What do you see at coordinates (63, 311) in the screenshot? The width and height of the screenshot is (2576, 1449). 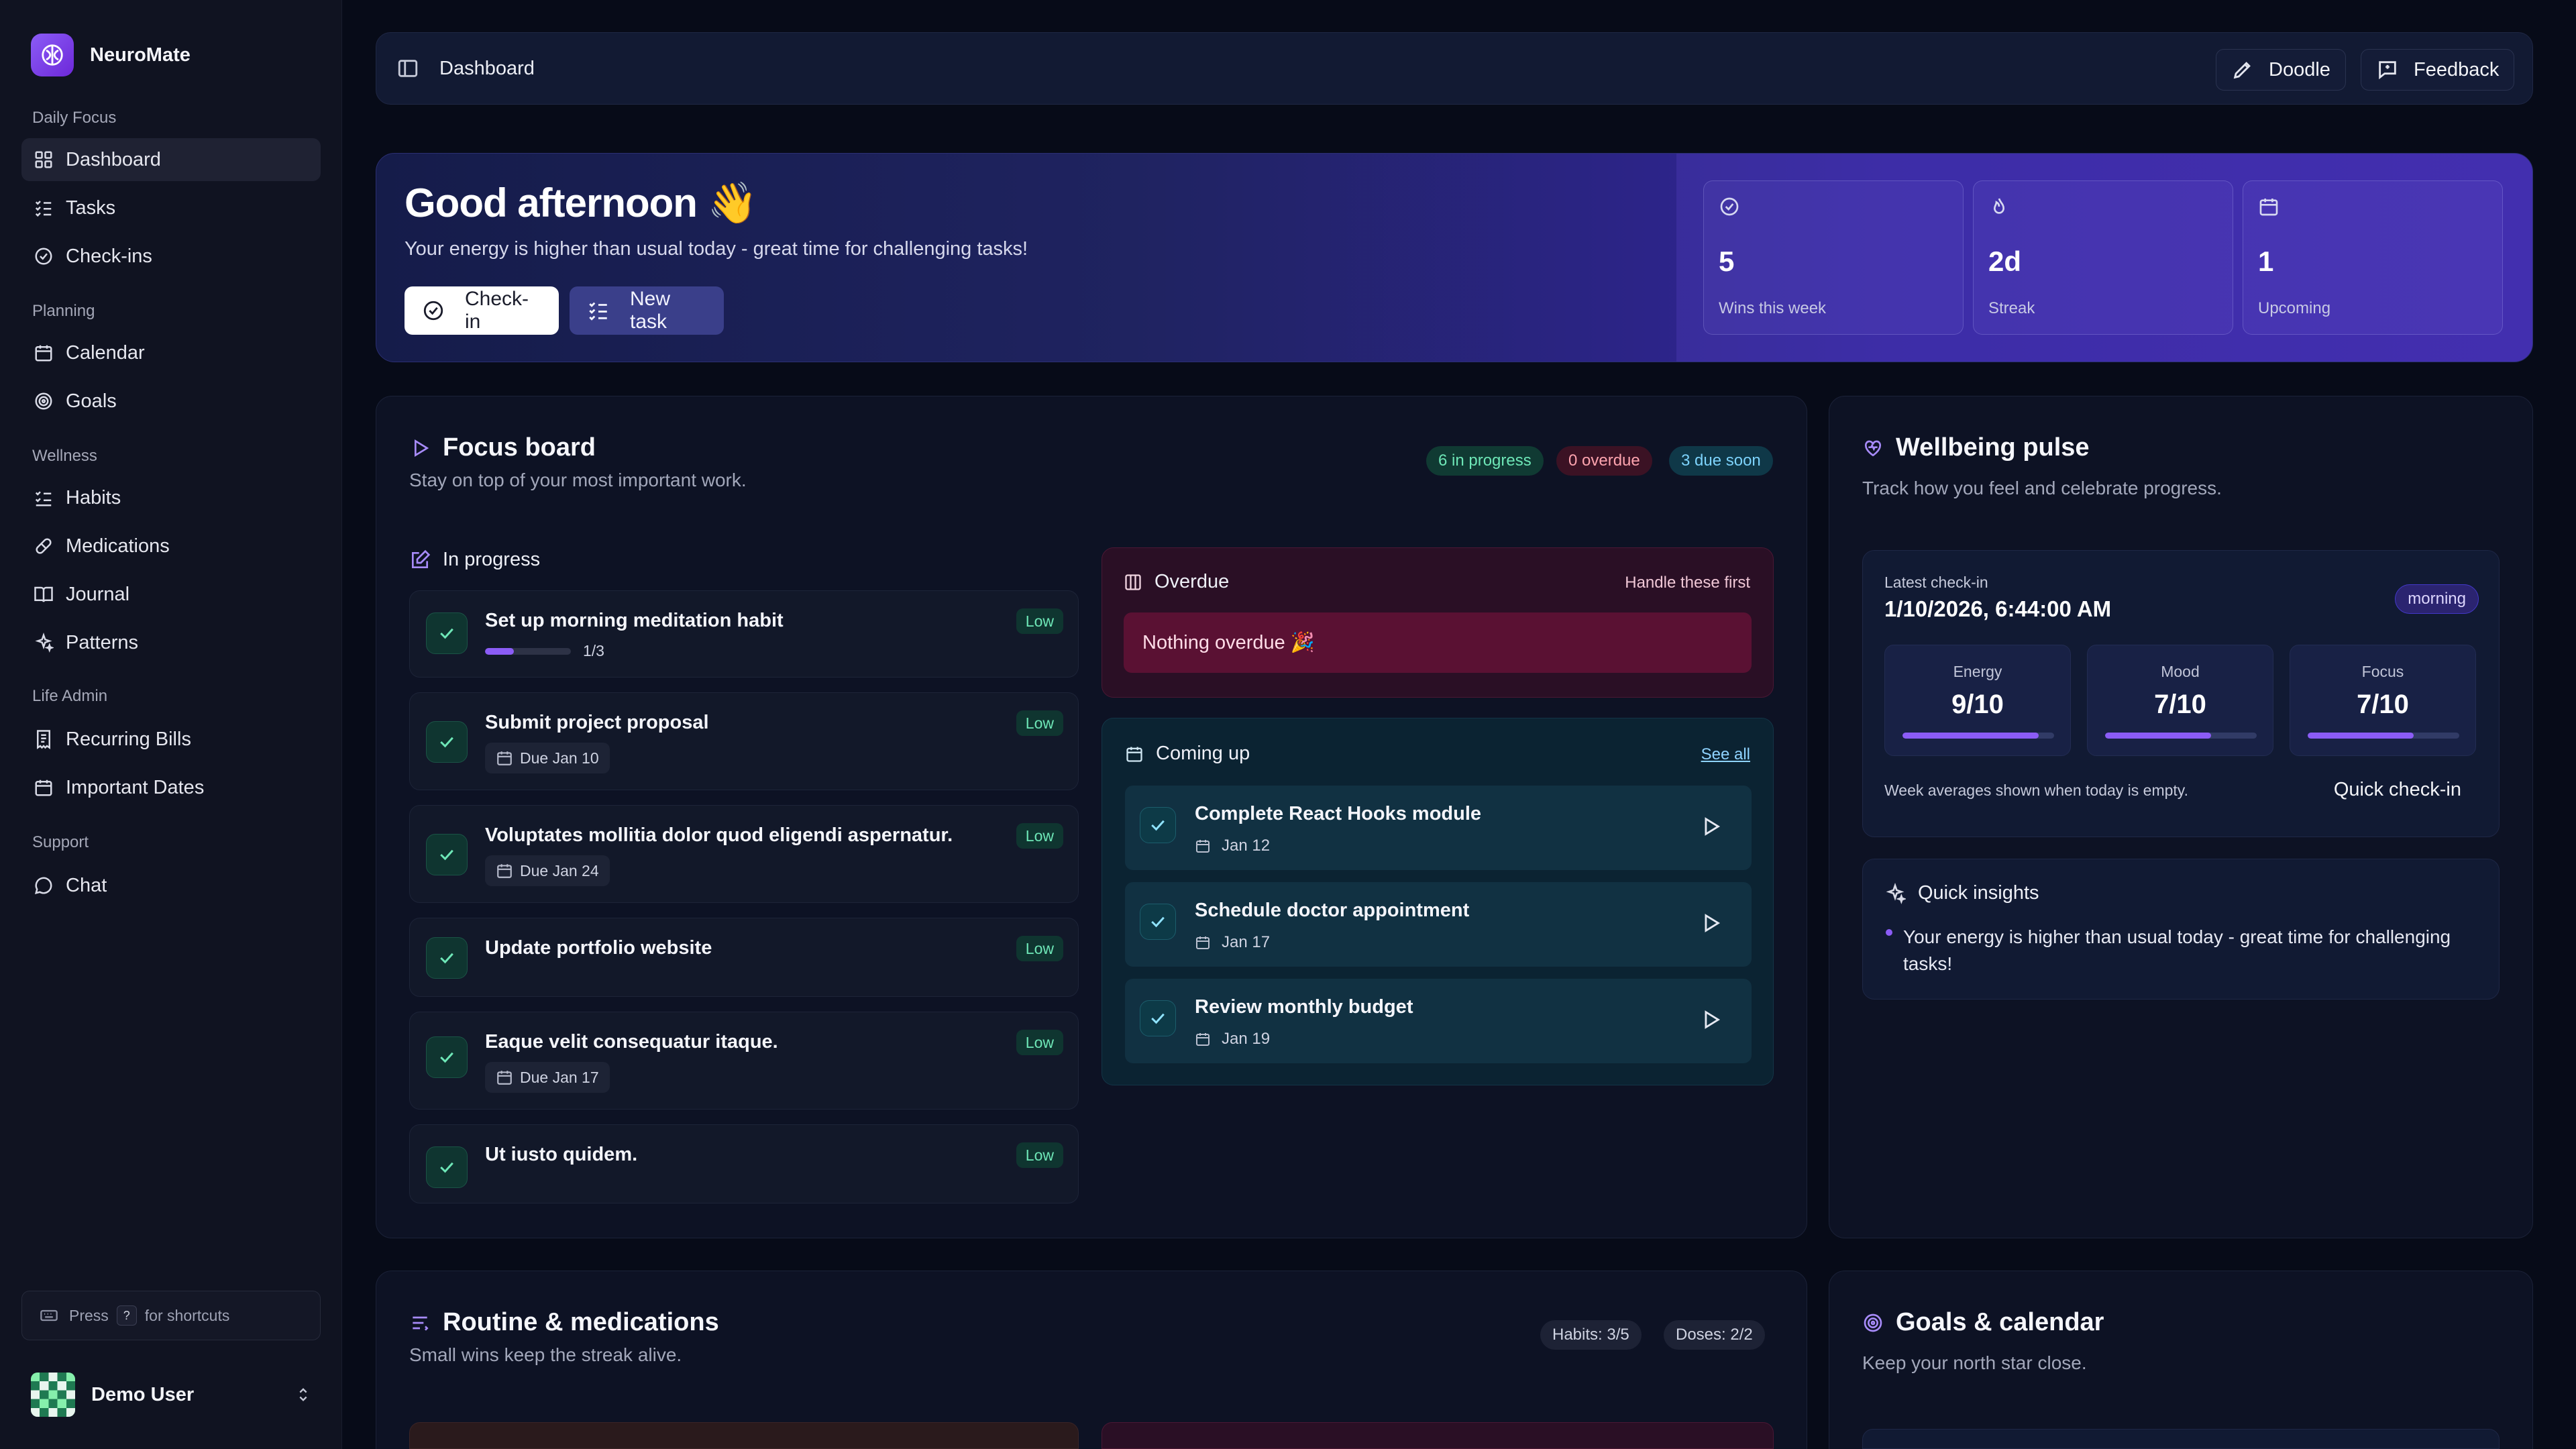 I see `nav-group-planning: Planning` at bounding box center [63, 311].